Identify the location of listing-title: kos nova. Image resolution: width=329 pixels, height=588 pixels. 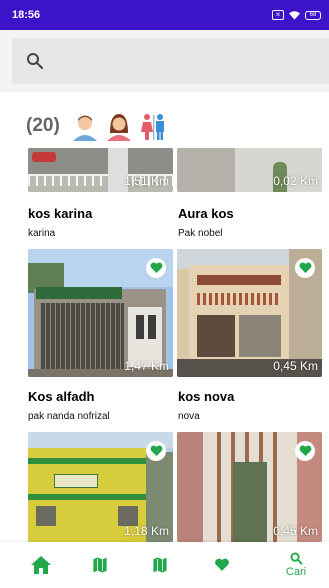
(206, 396).